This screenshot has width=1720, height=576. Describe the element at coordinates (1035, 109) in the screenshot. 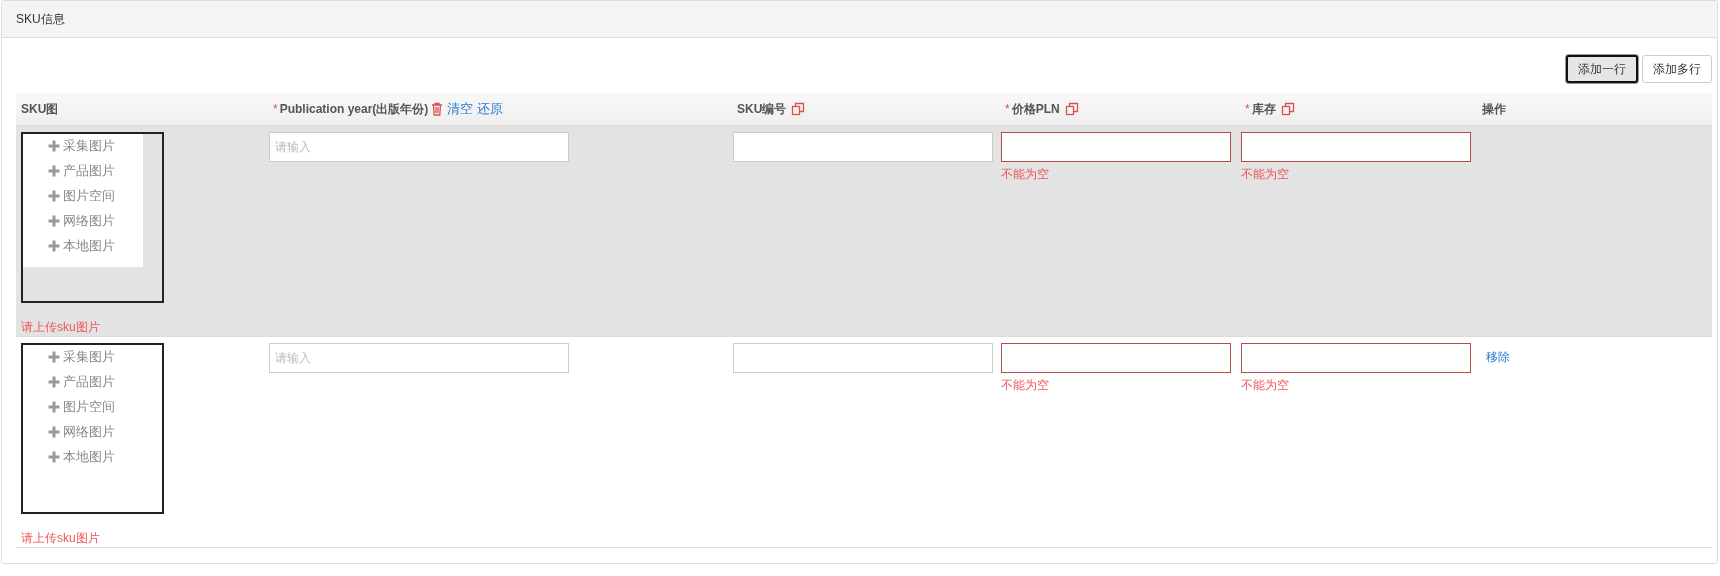

I see `column-header: 价格PLN` at that location.